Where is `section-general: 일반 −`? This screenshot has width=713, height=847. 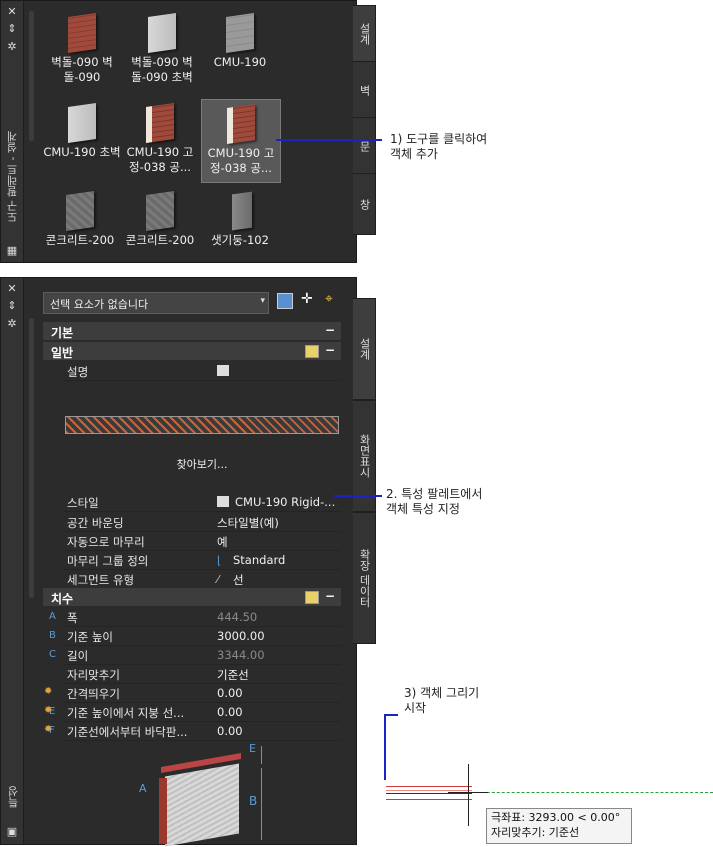 section-general: 일반 − is located at coordinates (192, 351).